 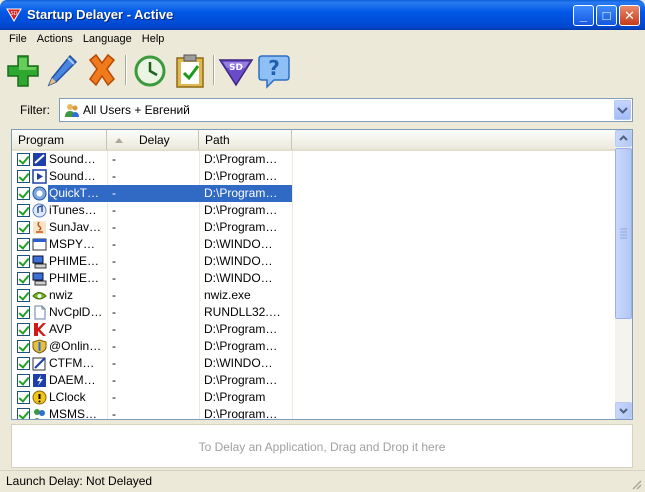 I want to click on delay-button, so click(x=150, y=71).